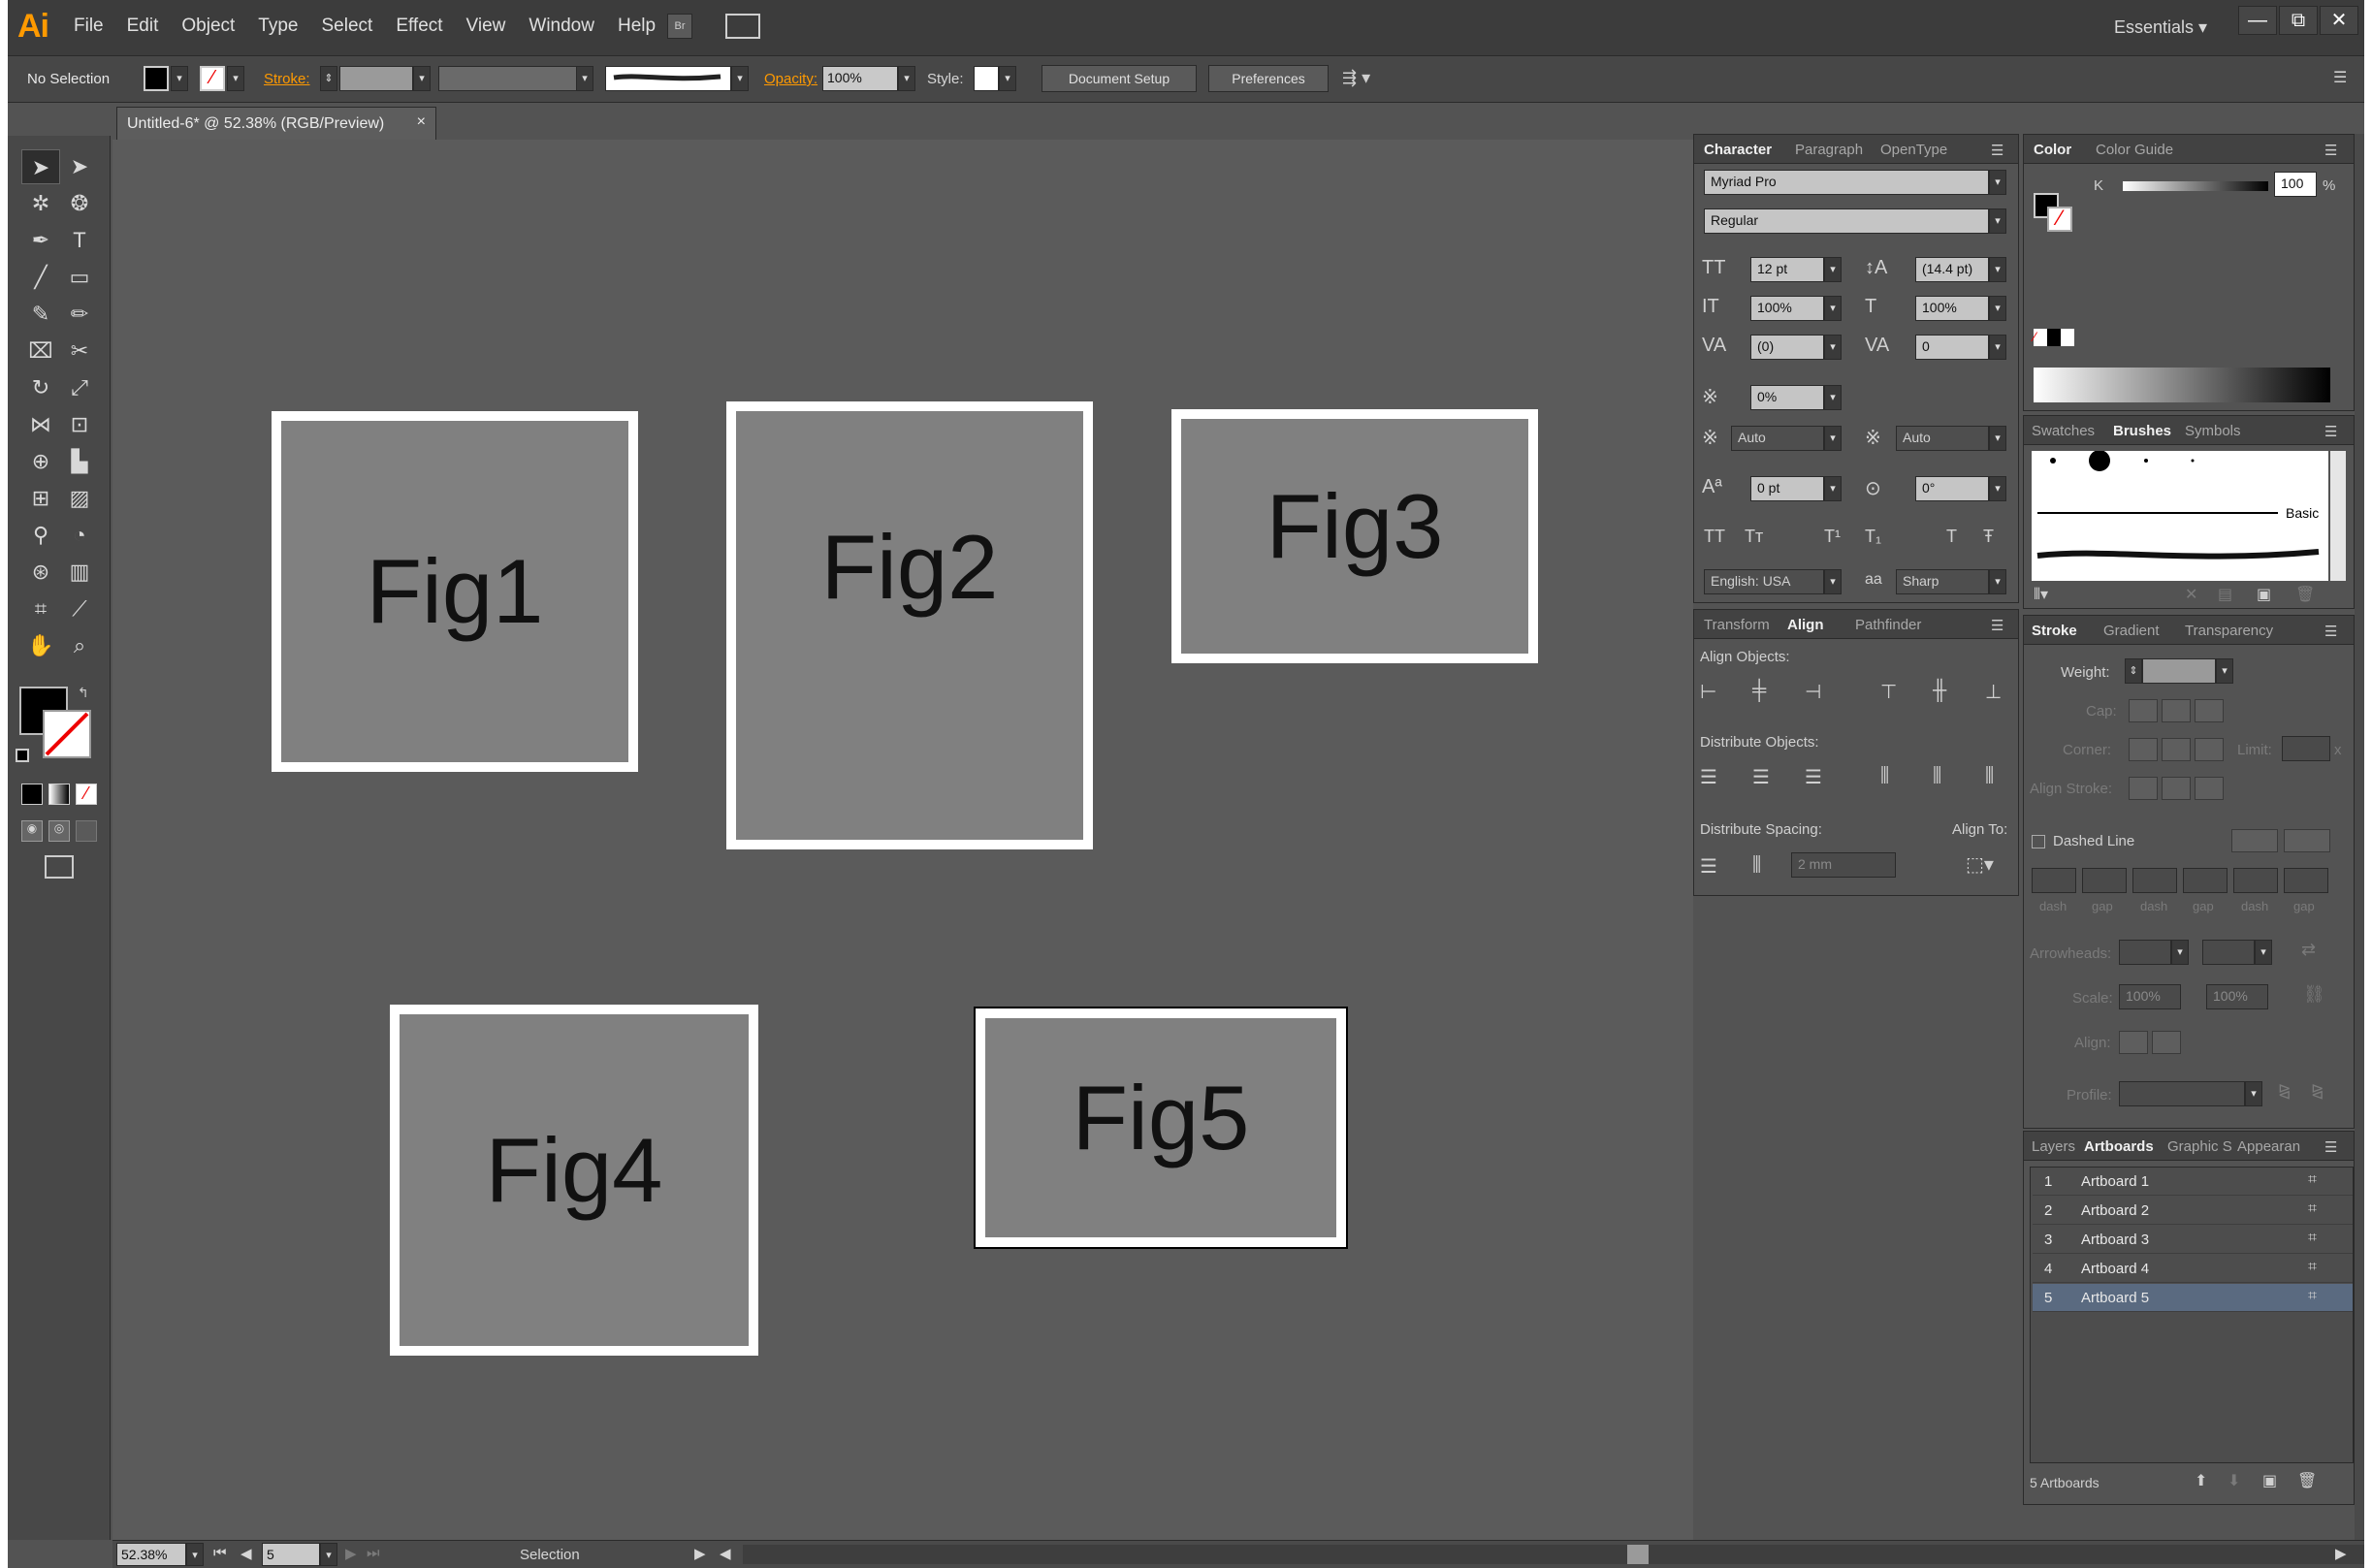  I want to click on character-rotation-field: 0°, so click(1952, 488).